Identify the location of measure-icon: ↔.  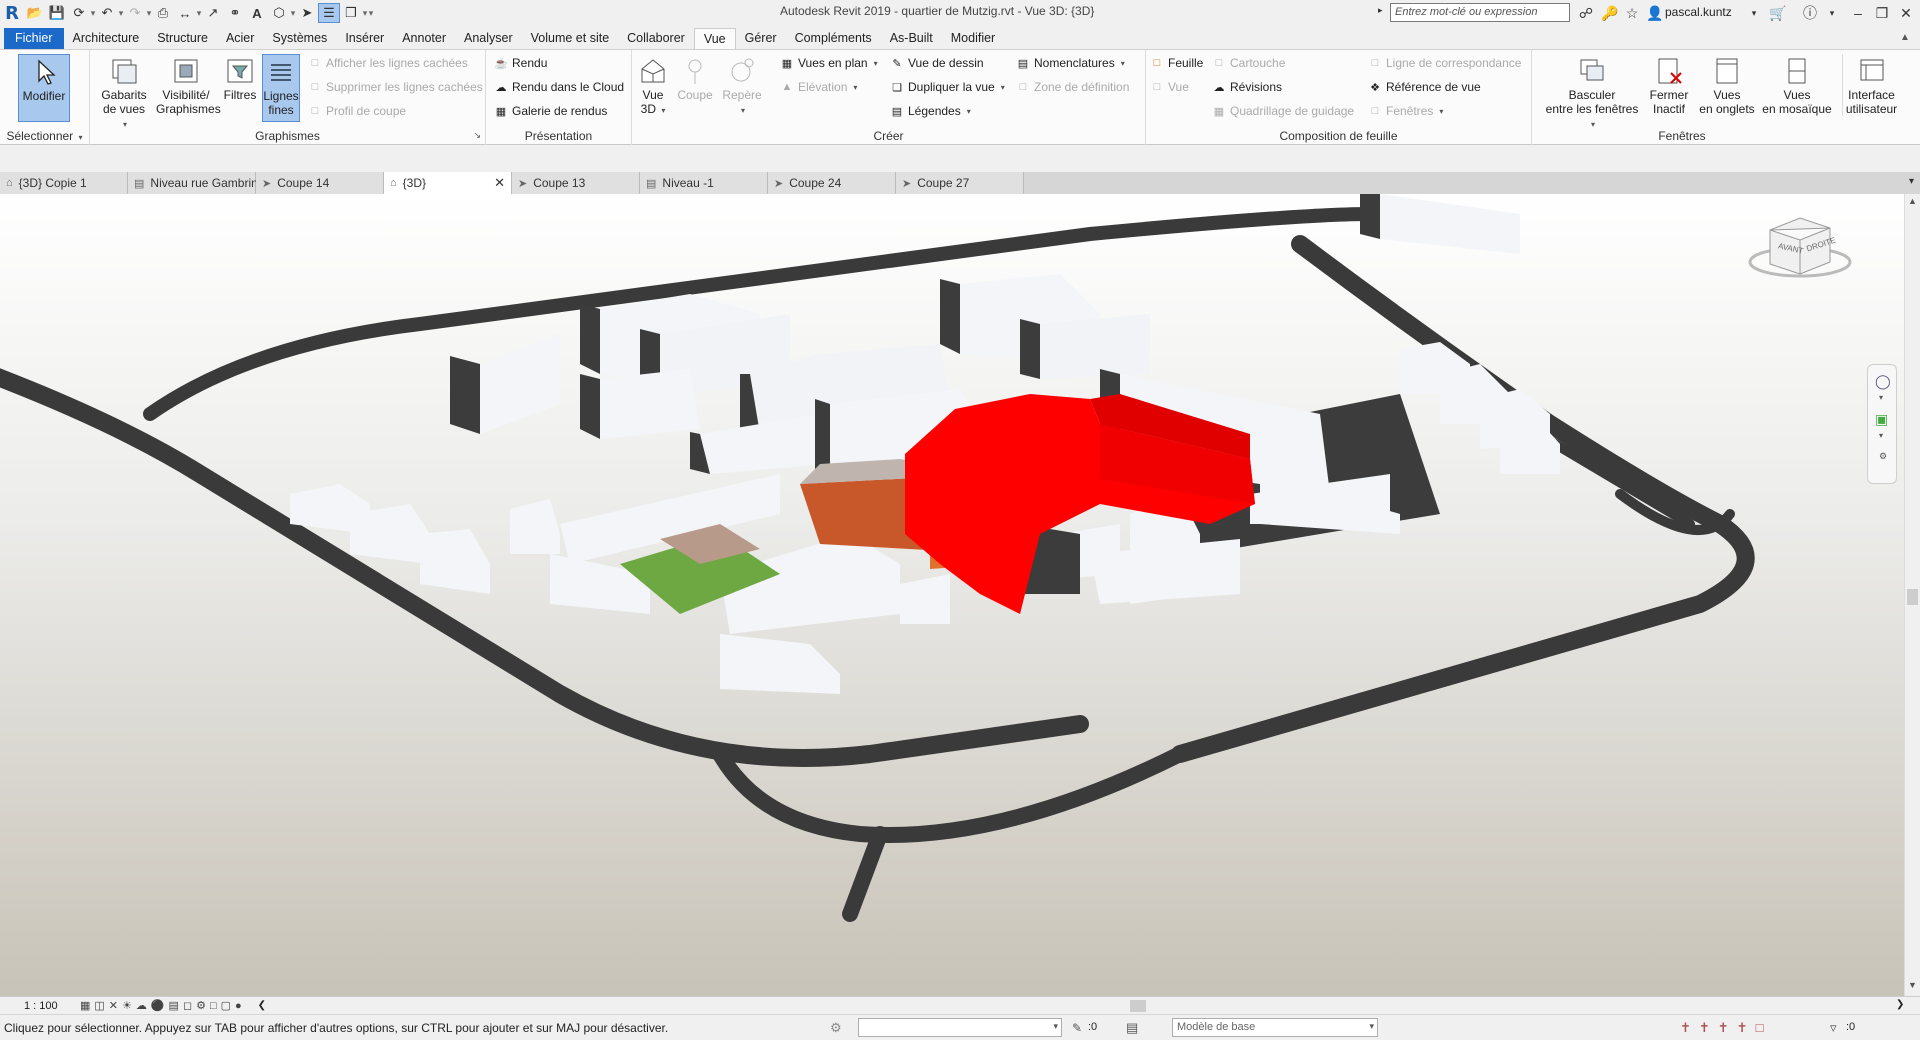
(185, 13).